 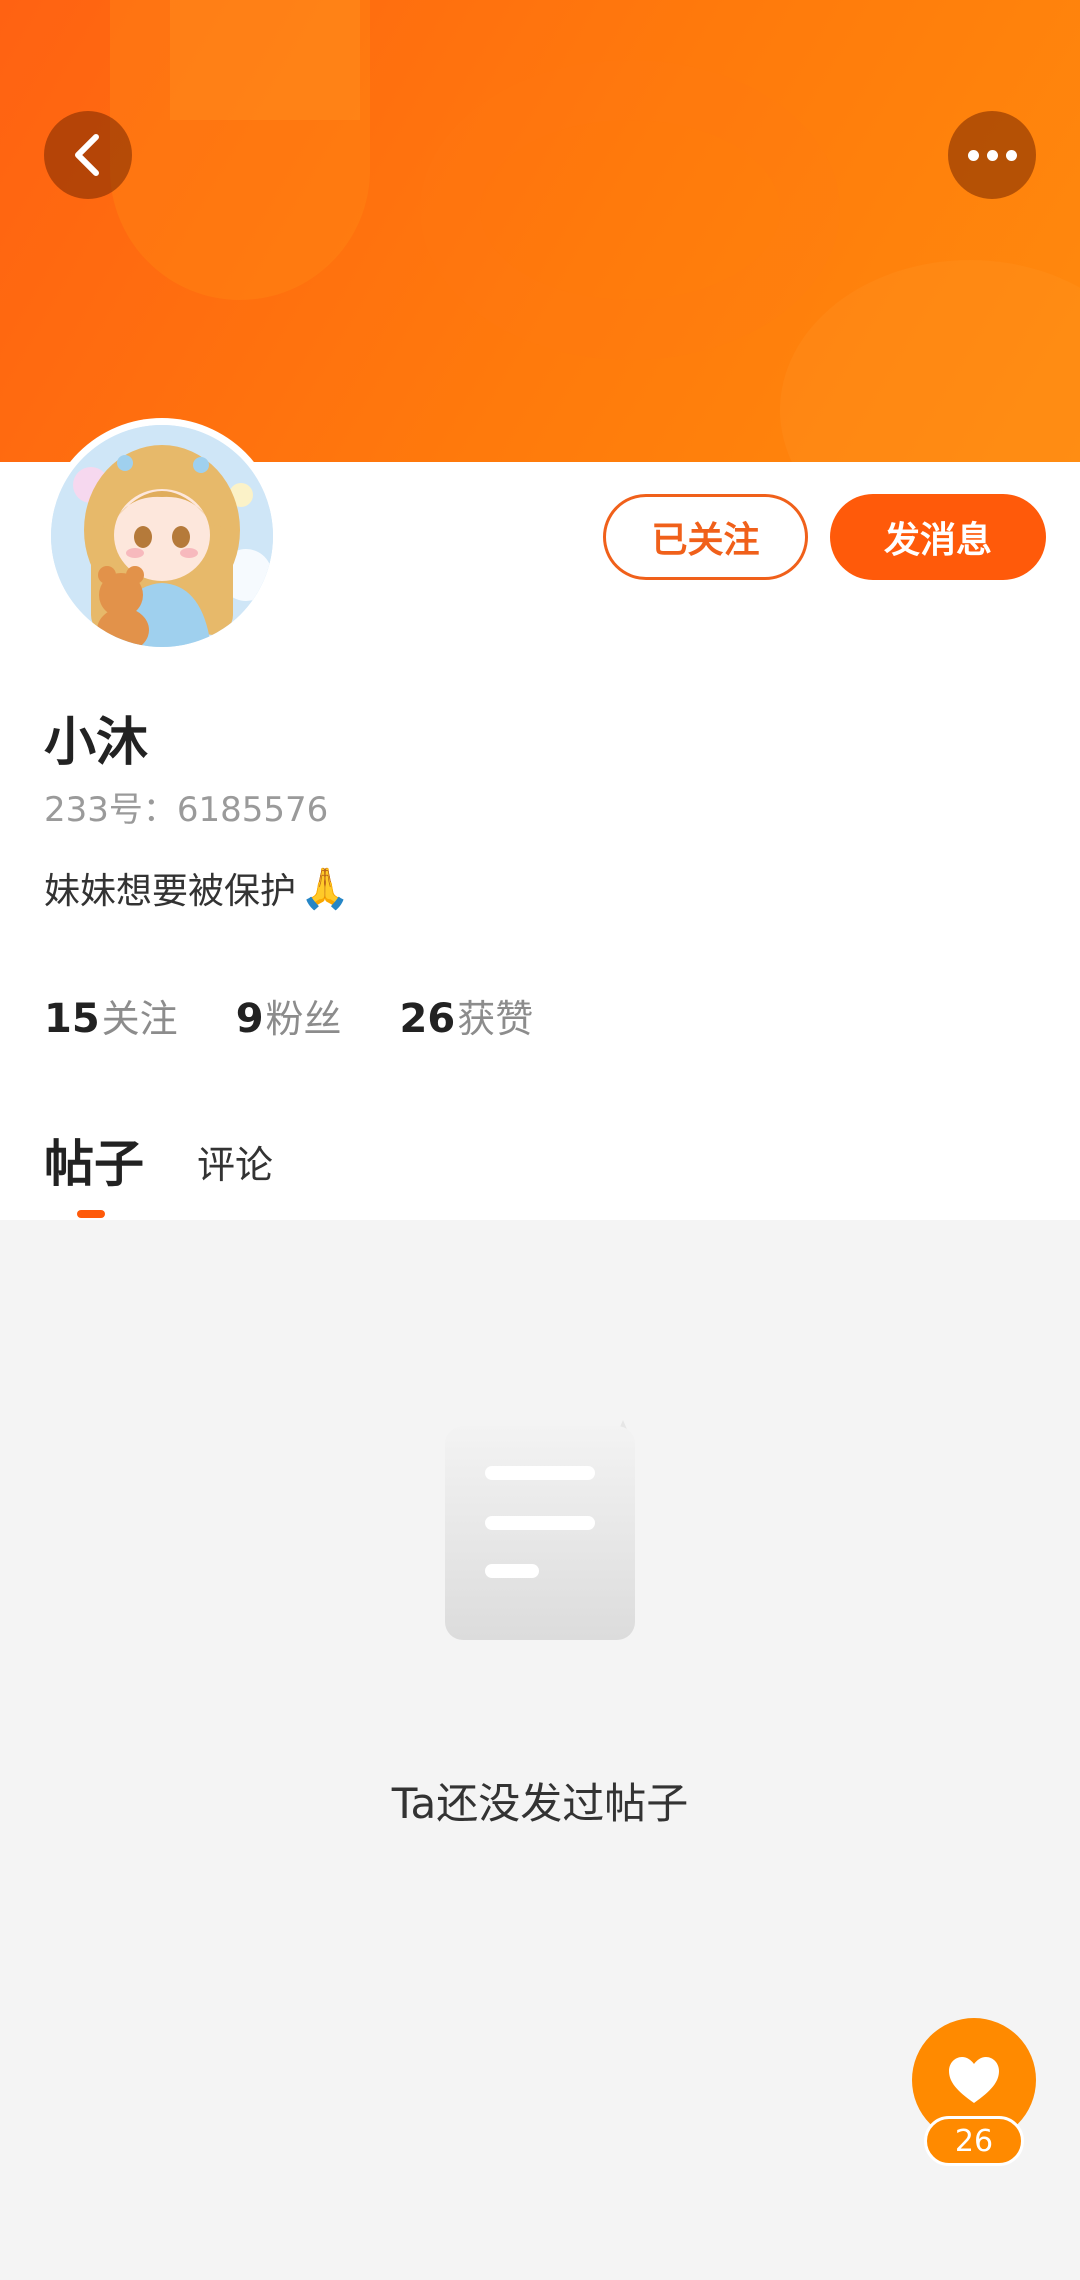 What do you see at coordinates (96, 743) in the screenshot?
I see `username: 小沐` at bounding box center [96, 743].